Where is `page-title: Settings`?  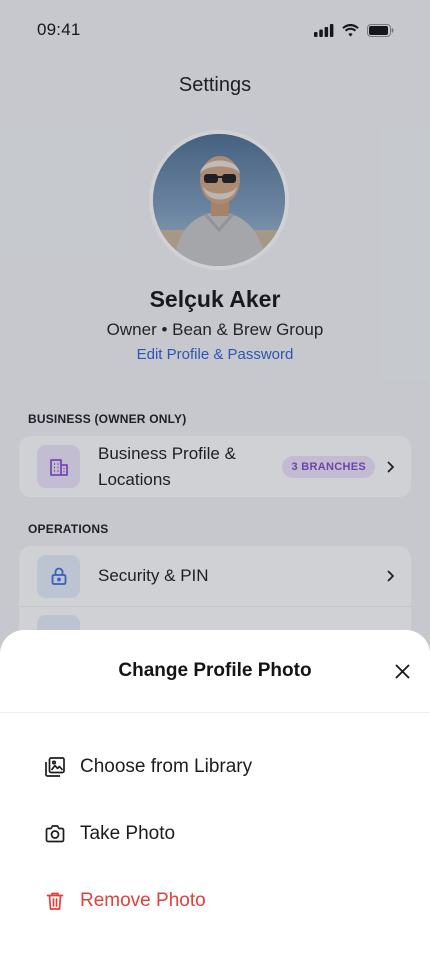
page-title: Settings is located at coordinates (215, 85).